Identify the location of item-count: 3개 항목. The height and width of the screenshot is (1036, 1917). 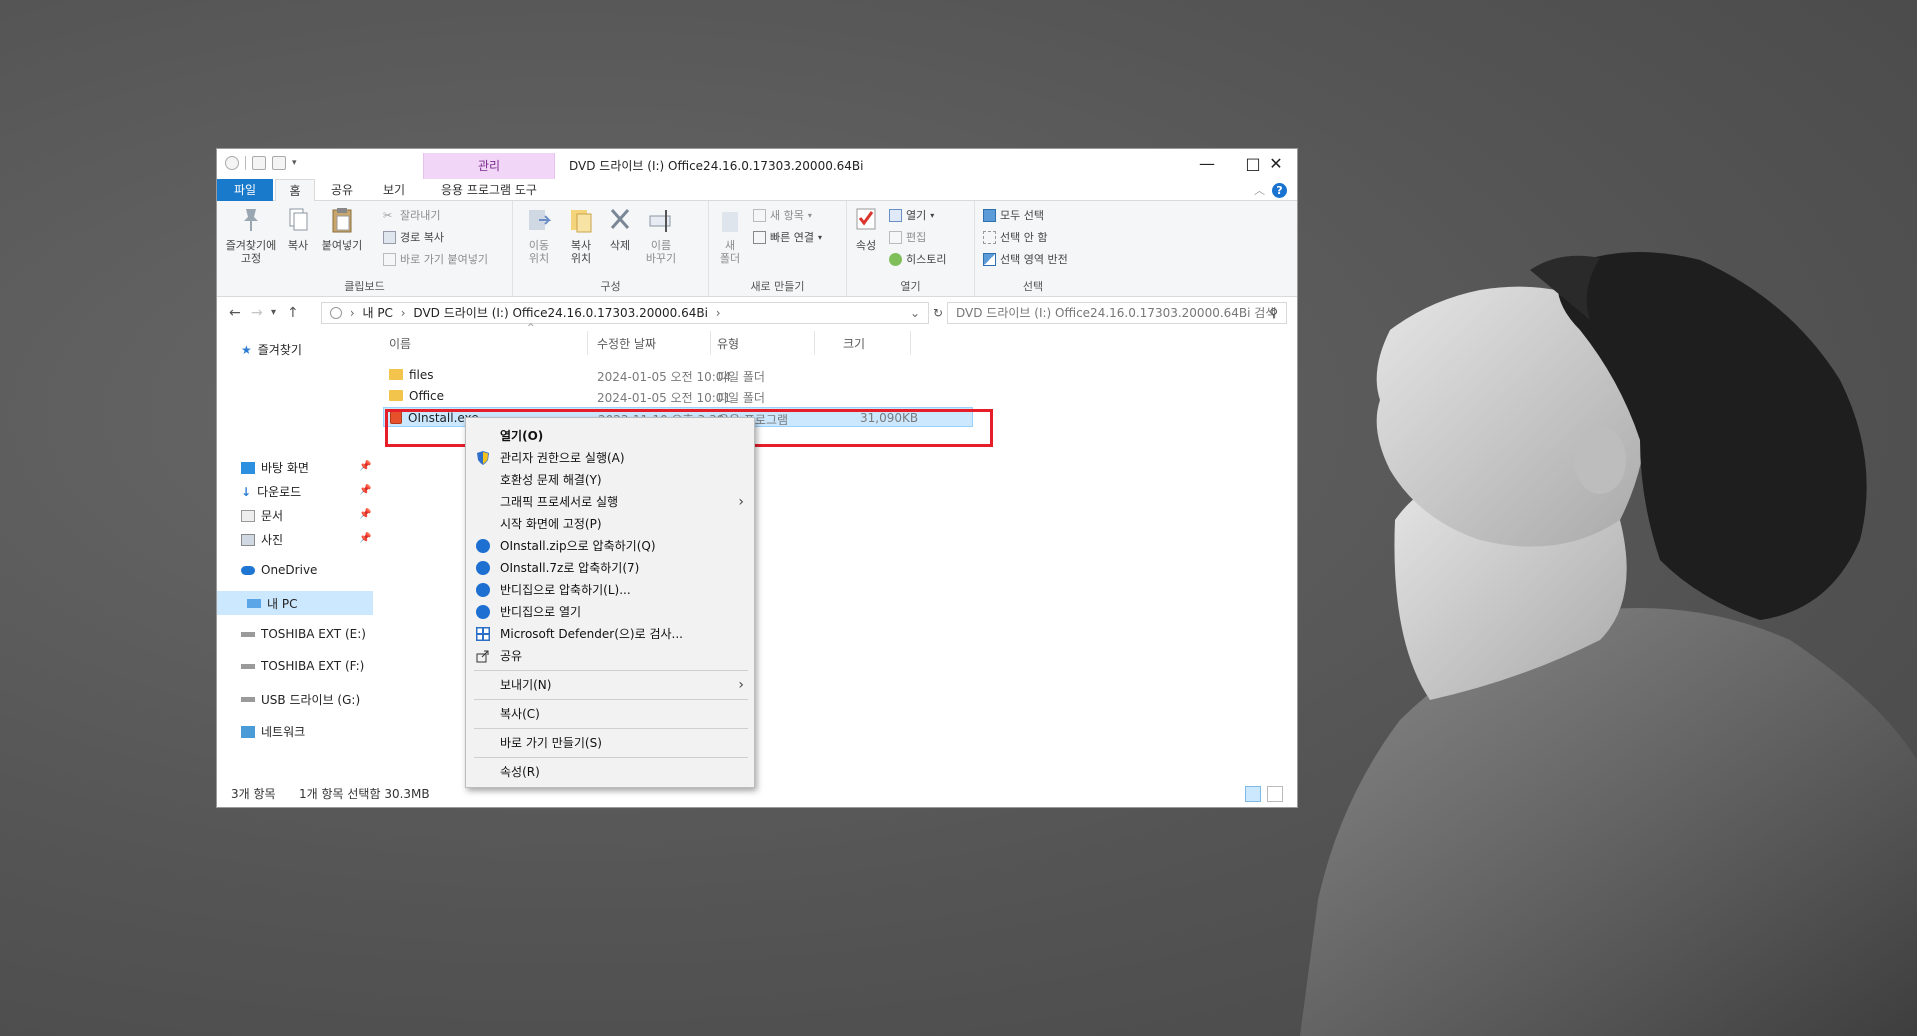
(253, 794).